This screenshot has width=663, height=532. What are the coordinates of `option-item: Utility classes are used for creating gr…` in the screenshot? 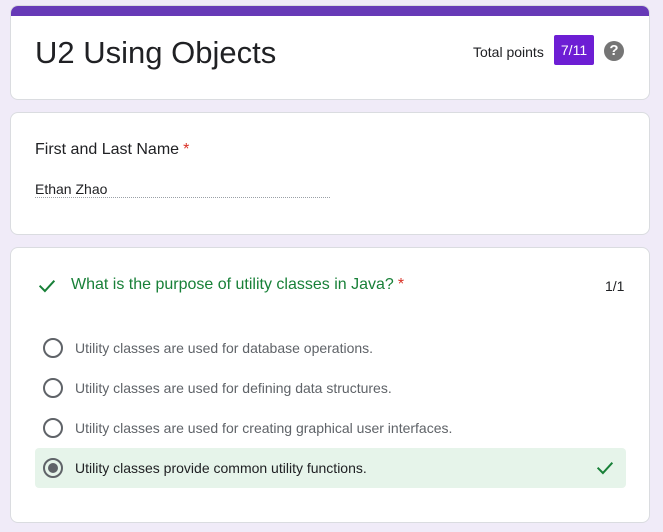 It's located at (330, 428).